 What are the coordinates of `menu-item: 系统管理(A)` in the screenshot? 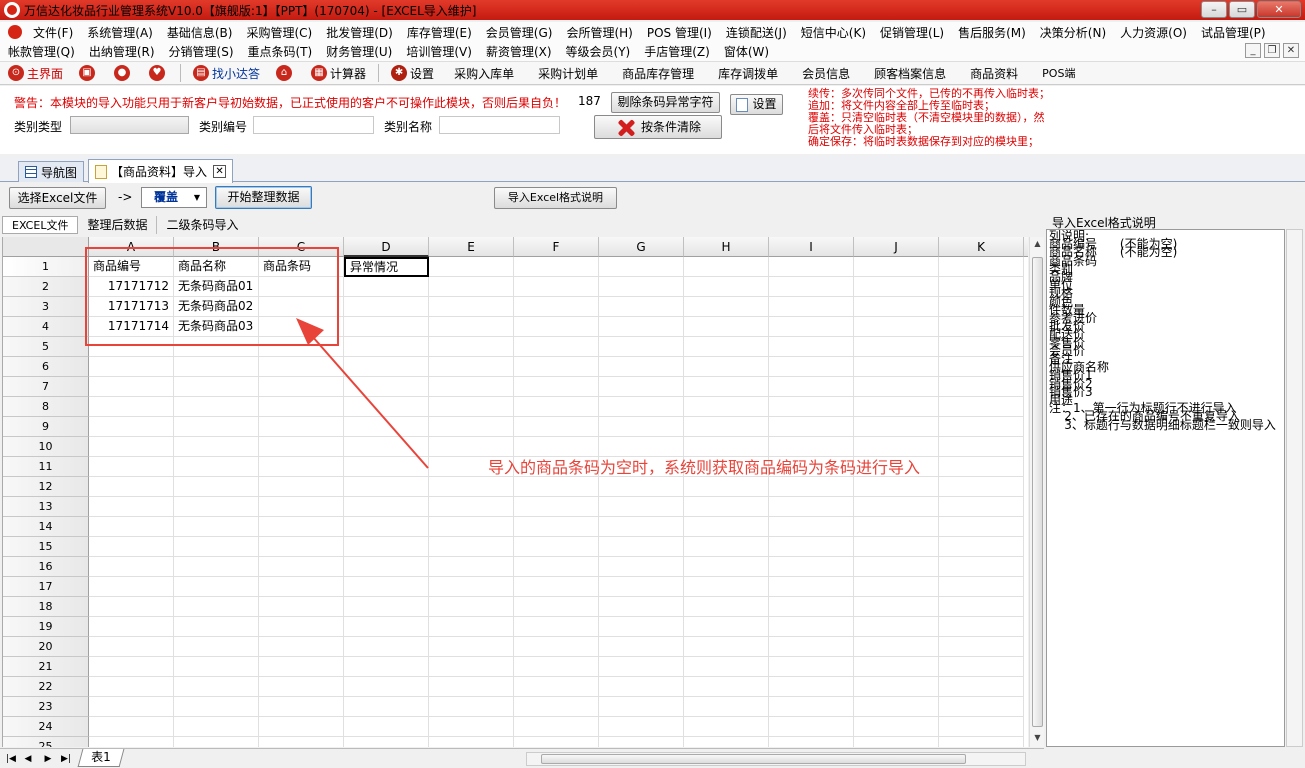 It's located at (120, 32).